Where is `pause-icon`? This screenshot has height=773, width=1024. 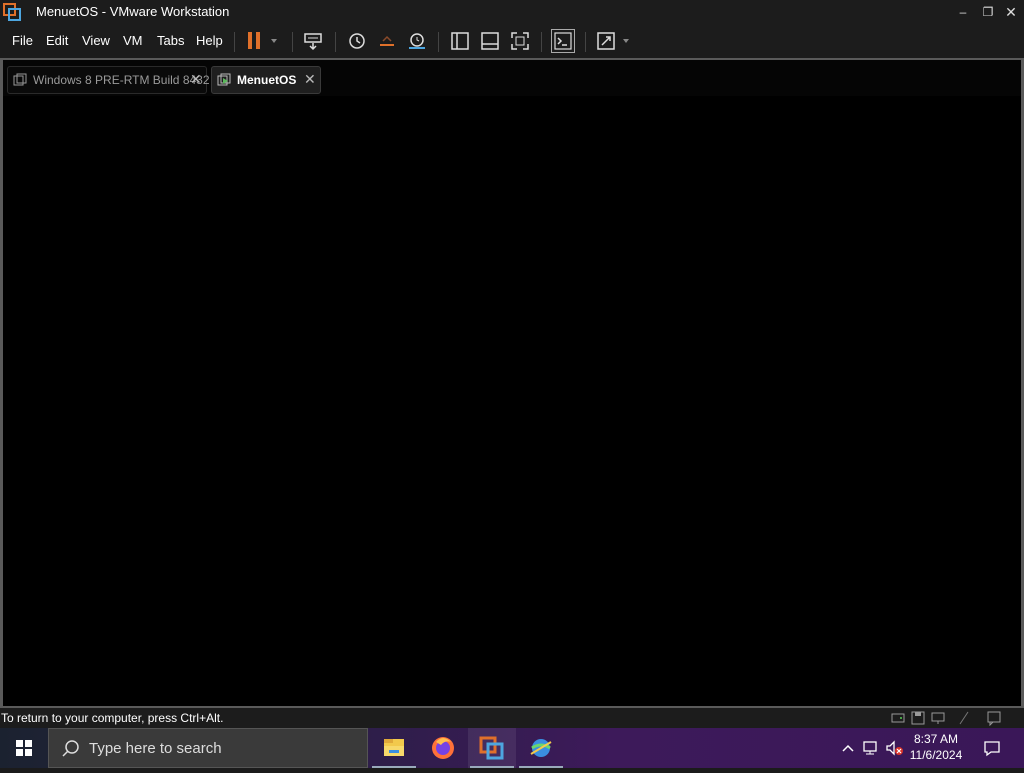
pause-icon is located at coordinates (262, 40).